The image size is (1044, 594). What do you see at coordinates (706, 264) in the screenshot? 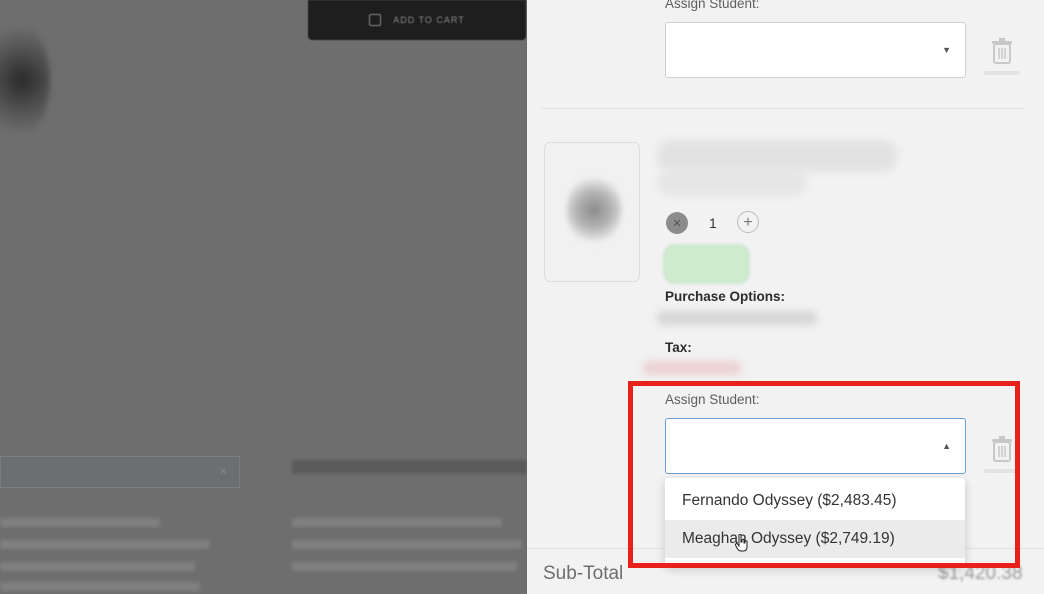
I see `status-badge` at bounding box center [706, 264].